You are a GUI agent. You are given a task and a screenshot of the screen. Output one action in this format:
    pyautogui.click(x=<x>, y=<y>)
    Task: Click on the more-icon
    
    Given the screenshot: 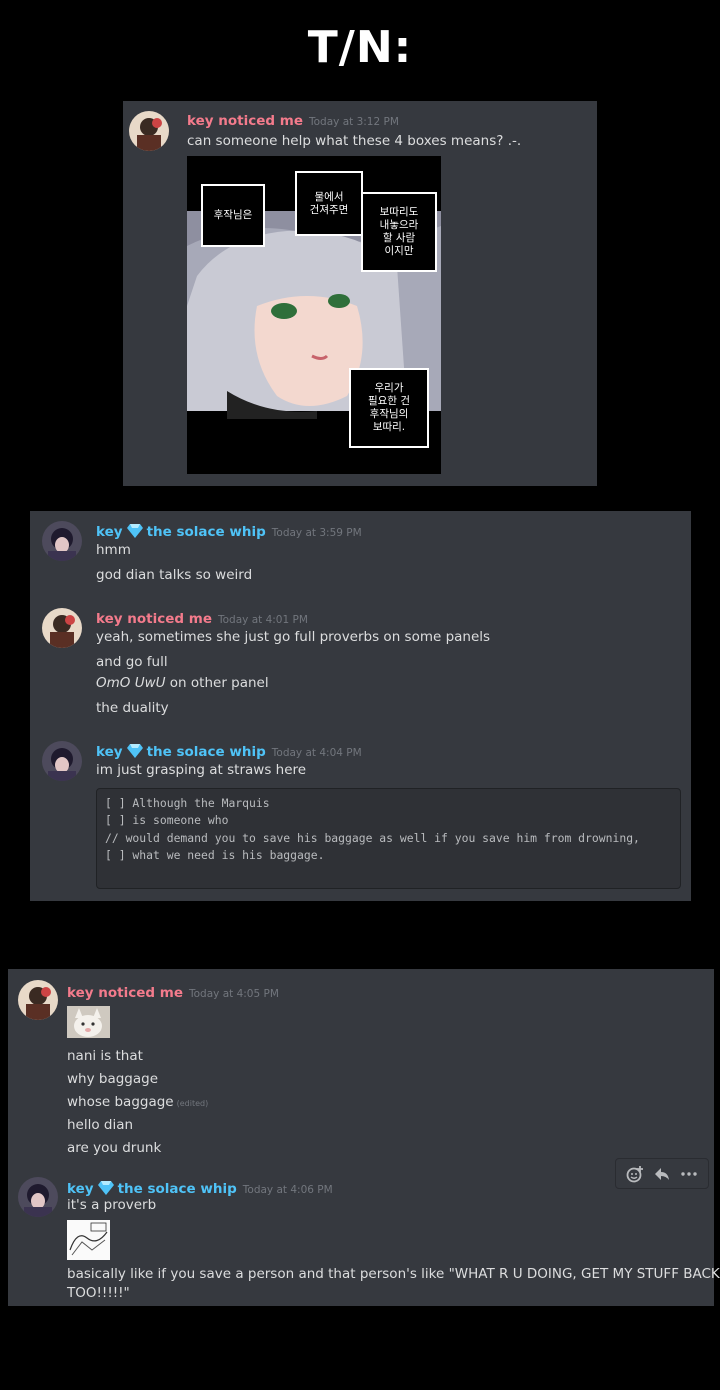 What is the action you would take?
    pyautogui.click(x=689, y=1174)
    